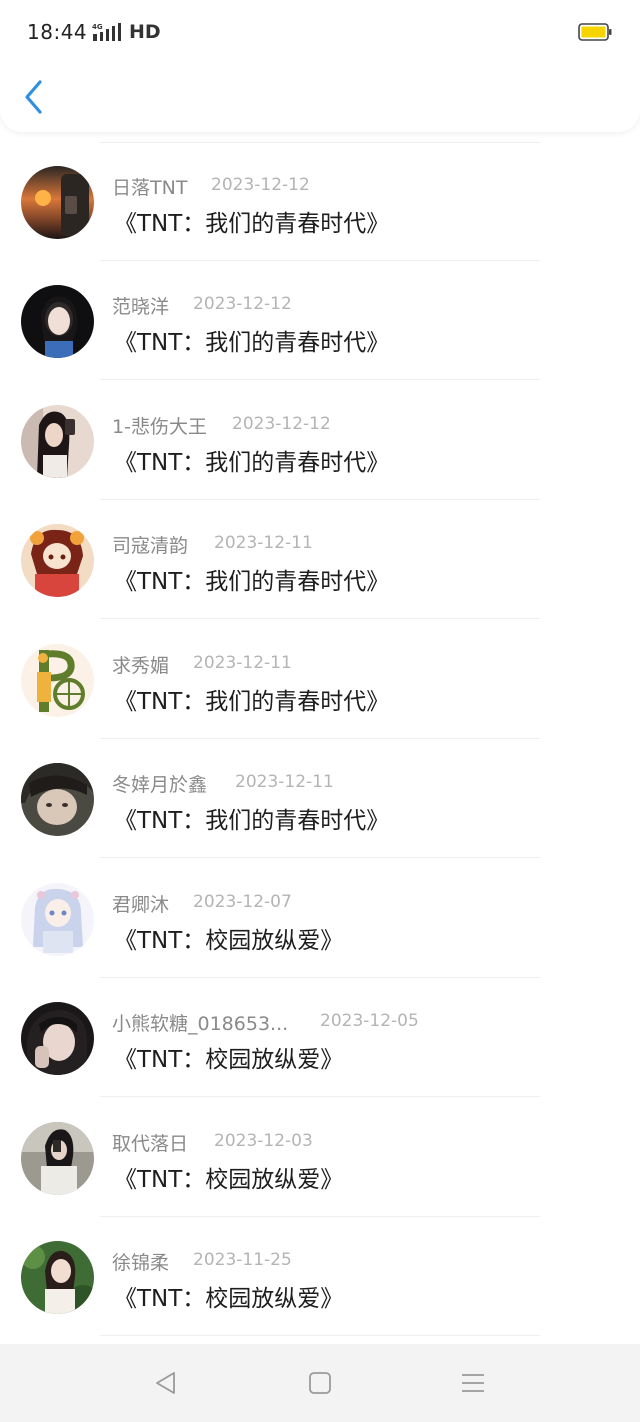 This screenshot has height=1422, width=640. Describe the element at coordinates (141, 905) in the screenshot. I see `user-name: 君卿沐` at that location.